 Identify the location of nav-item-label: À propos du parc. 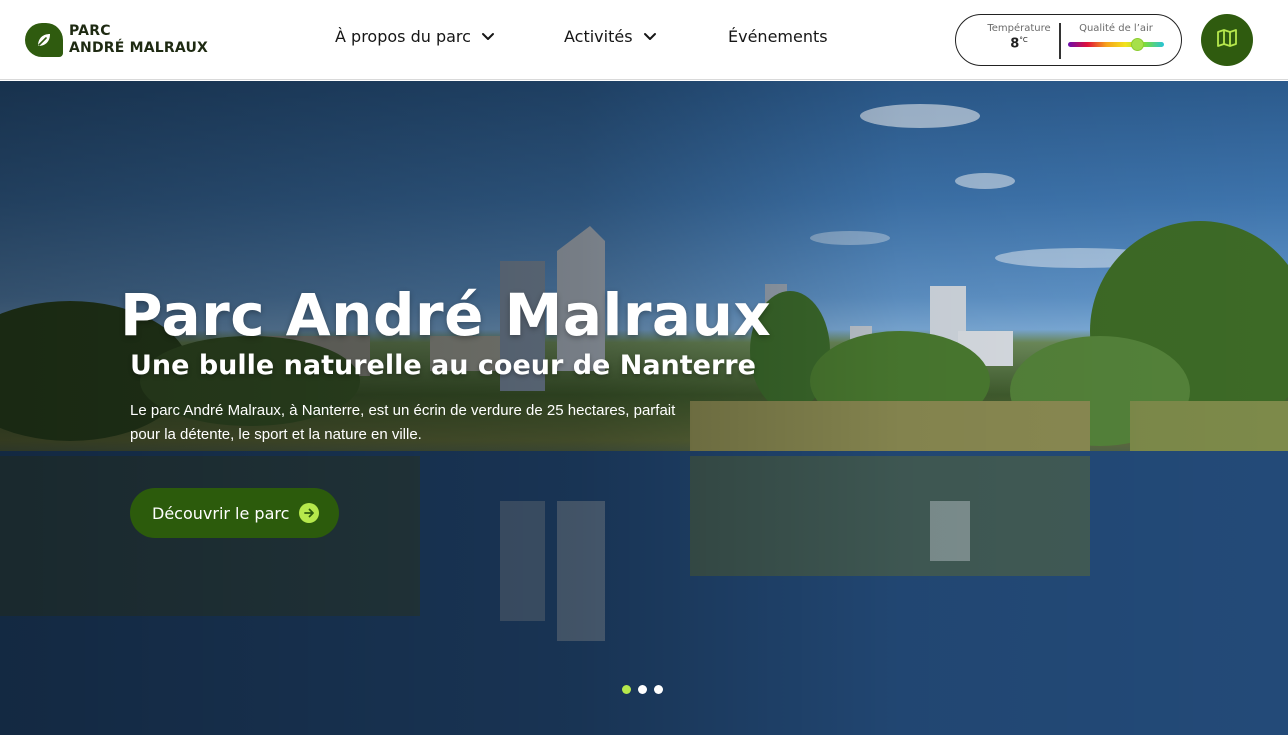
(403, 36).